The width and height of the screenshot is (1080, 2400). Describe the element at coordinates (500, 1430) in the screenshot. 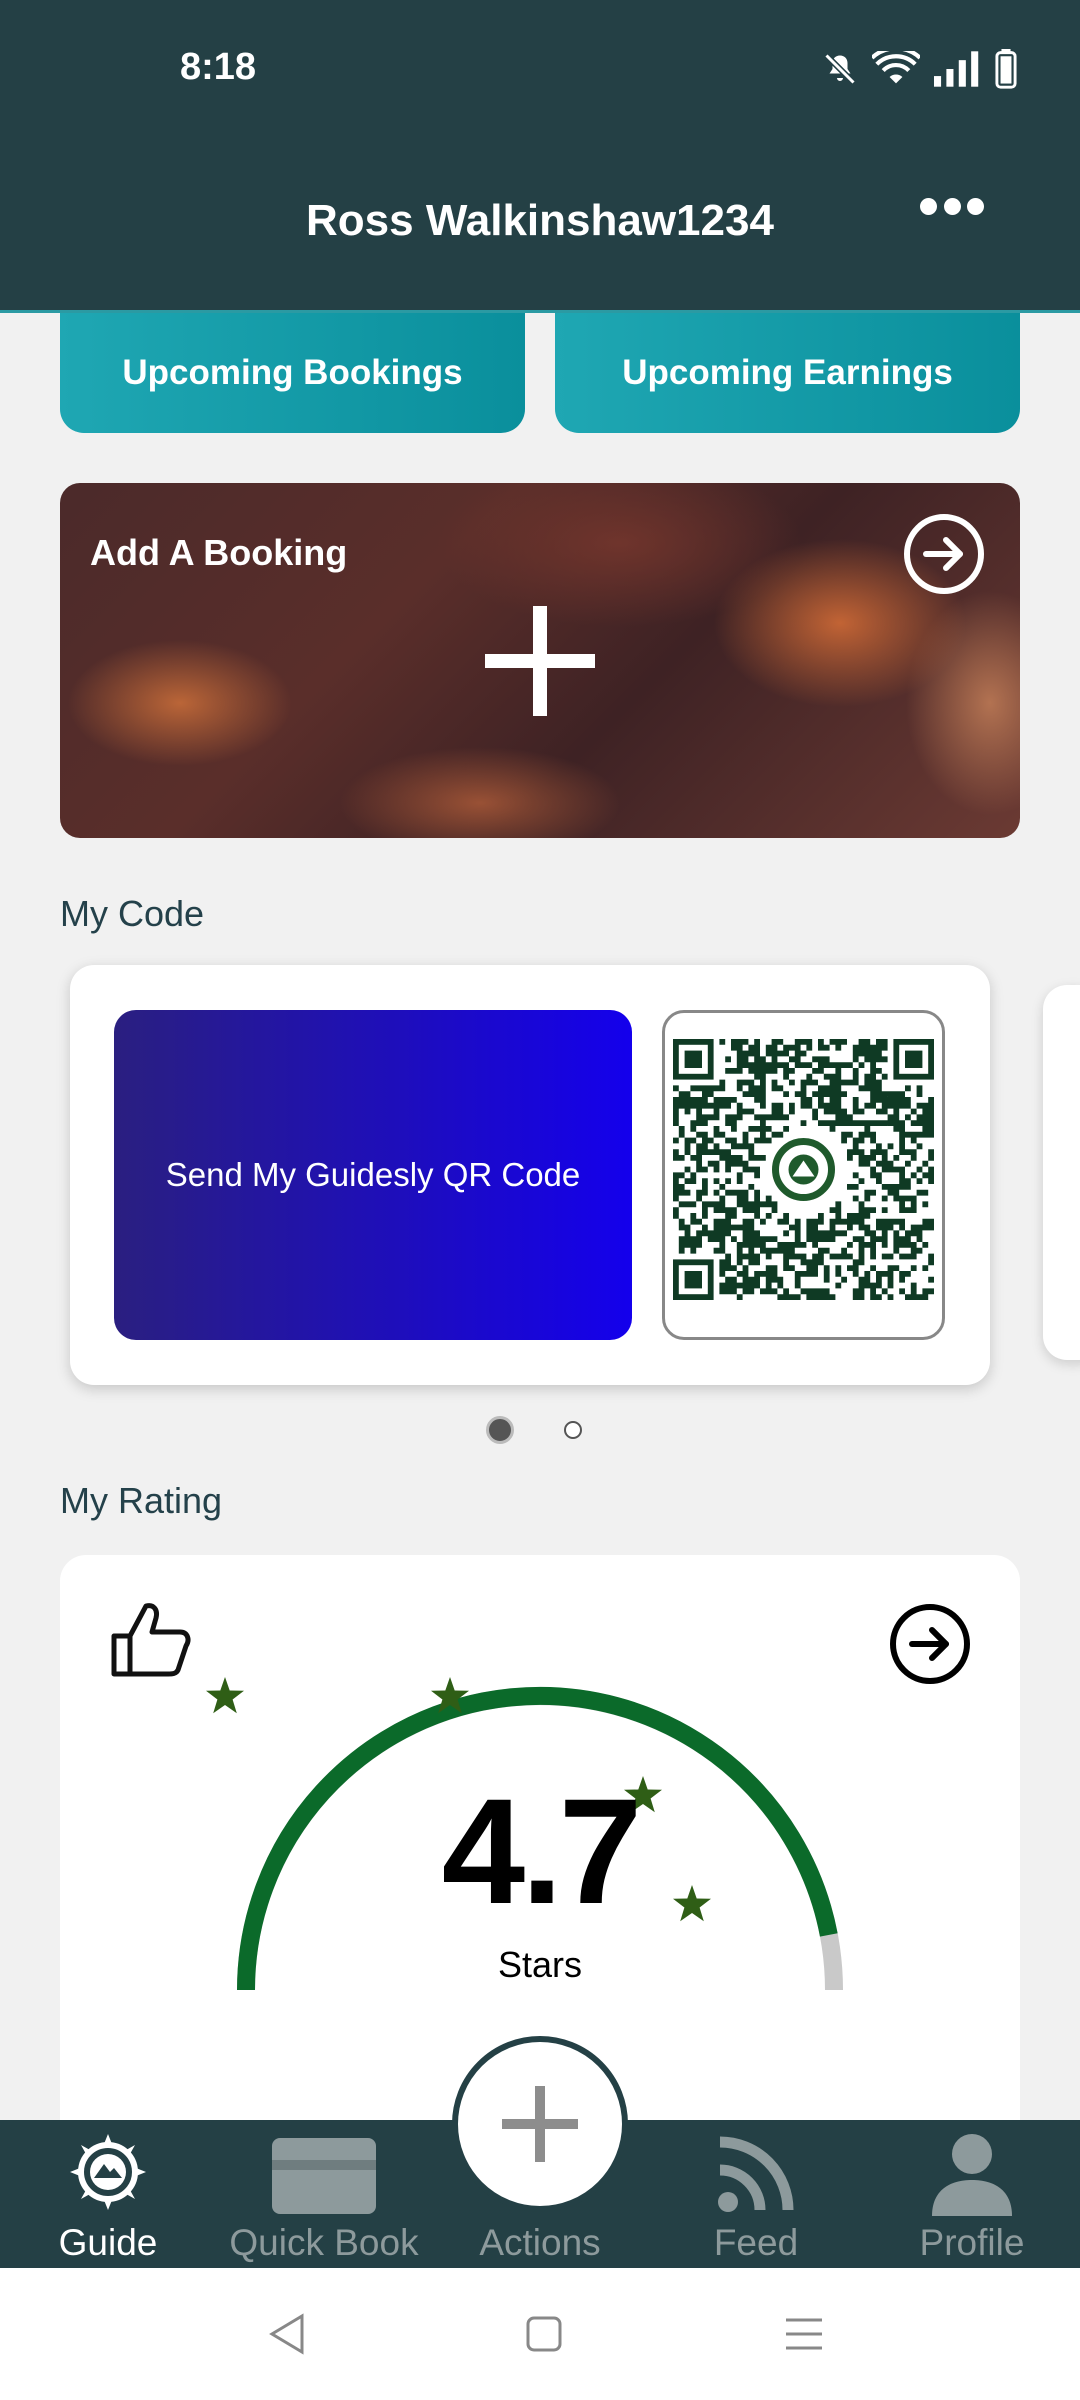

I see `pagination-dot-active` at that location.